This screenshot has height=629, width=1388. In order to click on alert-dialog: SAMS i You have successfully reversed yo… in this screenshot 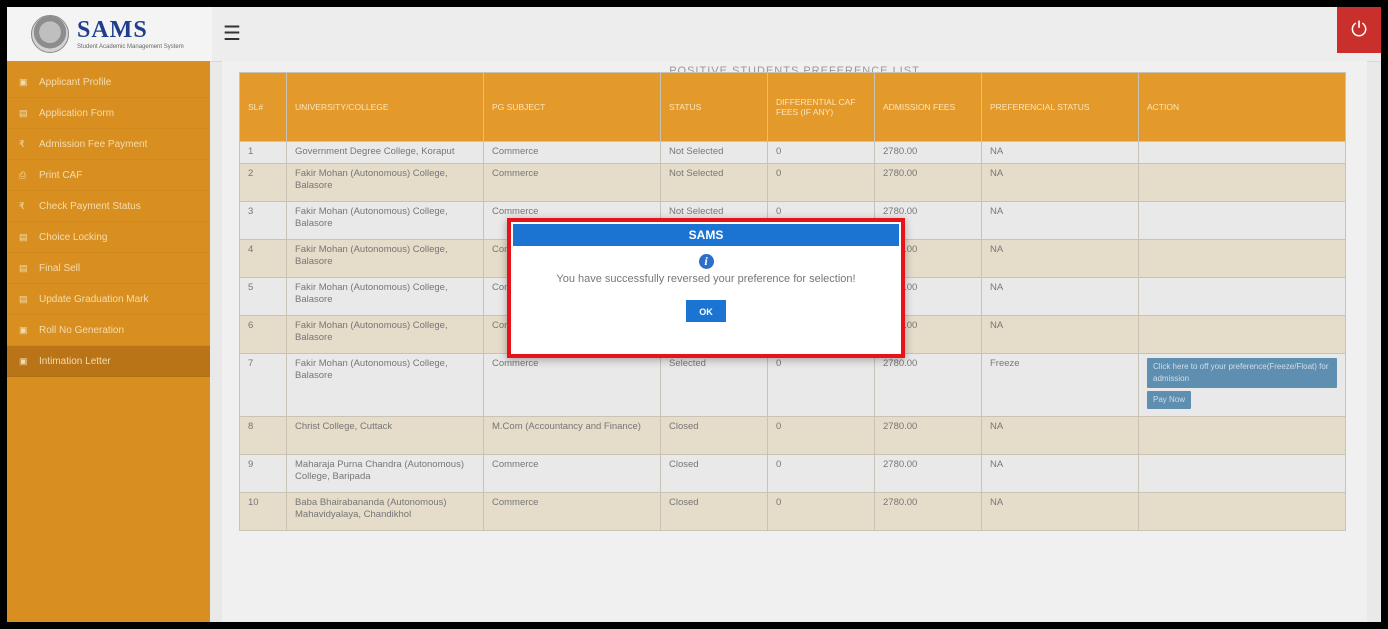, I will do `click(706, 288)`.